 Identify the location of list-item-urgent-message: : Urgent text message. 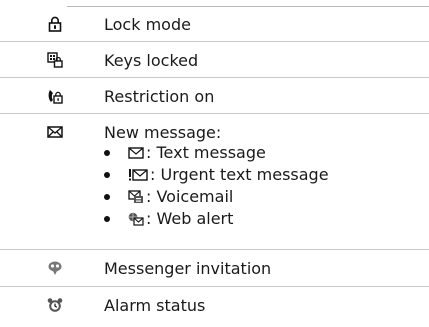
(216, 175).